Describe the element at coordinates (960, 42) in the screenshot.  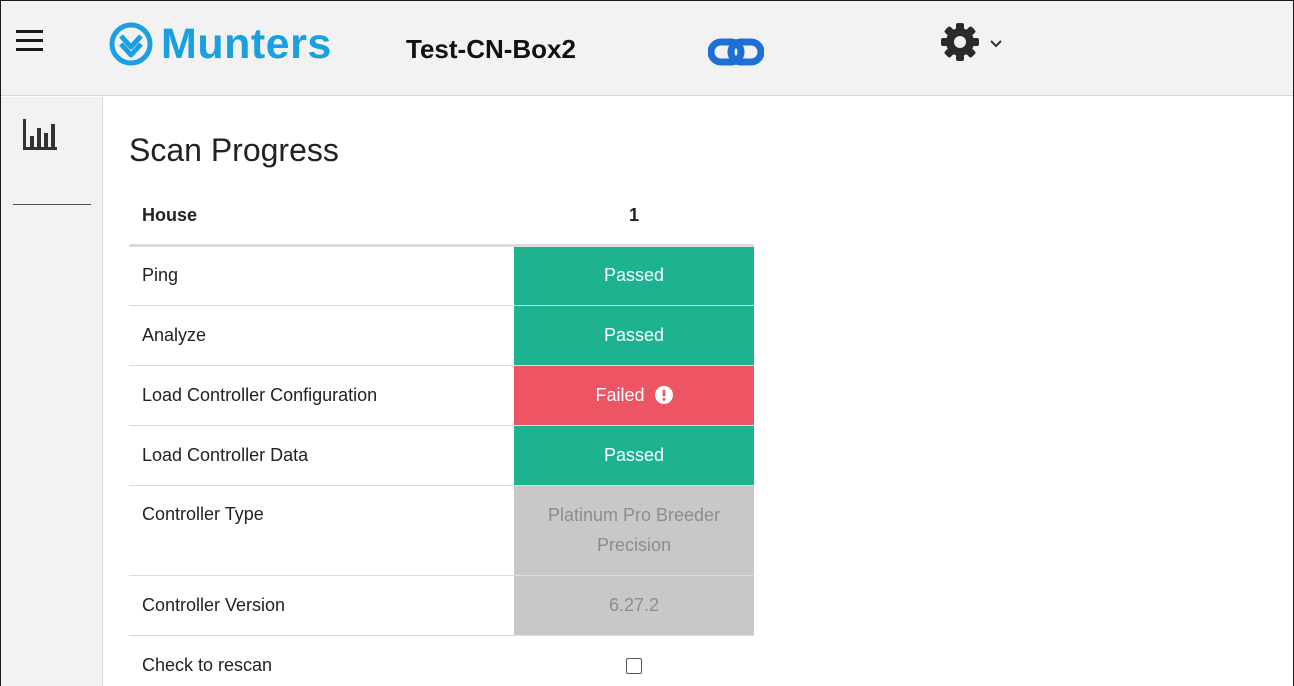
I see `gear-icon` at that location.